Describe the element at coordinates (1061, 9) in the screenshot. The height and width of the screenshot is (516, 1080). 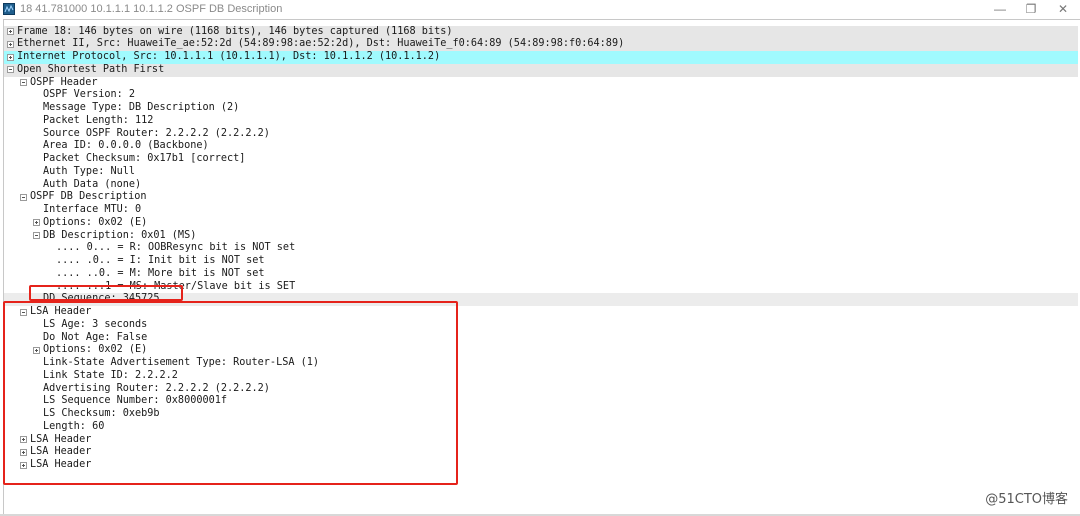
I see `close-button: ✕` at that location.